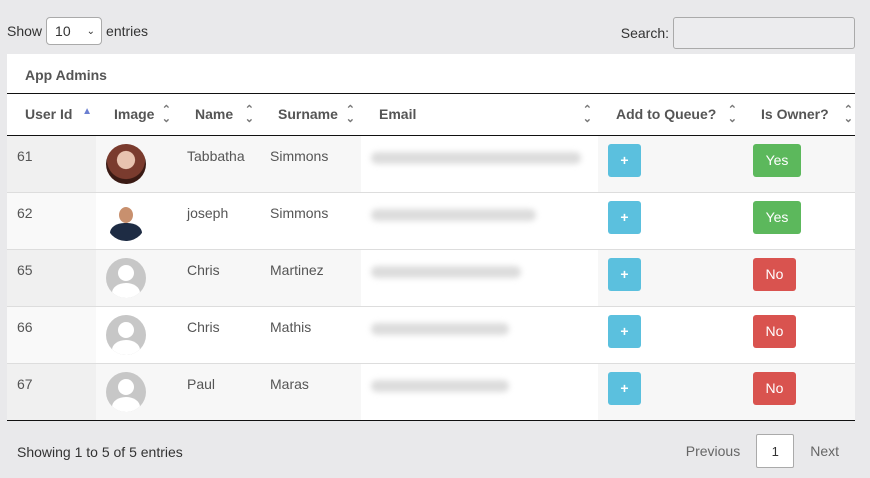 This screenshot has width=870, height=478. Describe the element at coordinates (74, 31) in the screenshot. I see `entries-per-page-select: 10 ⌄` at that location.